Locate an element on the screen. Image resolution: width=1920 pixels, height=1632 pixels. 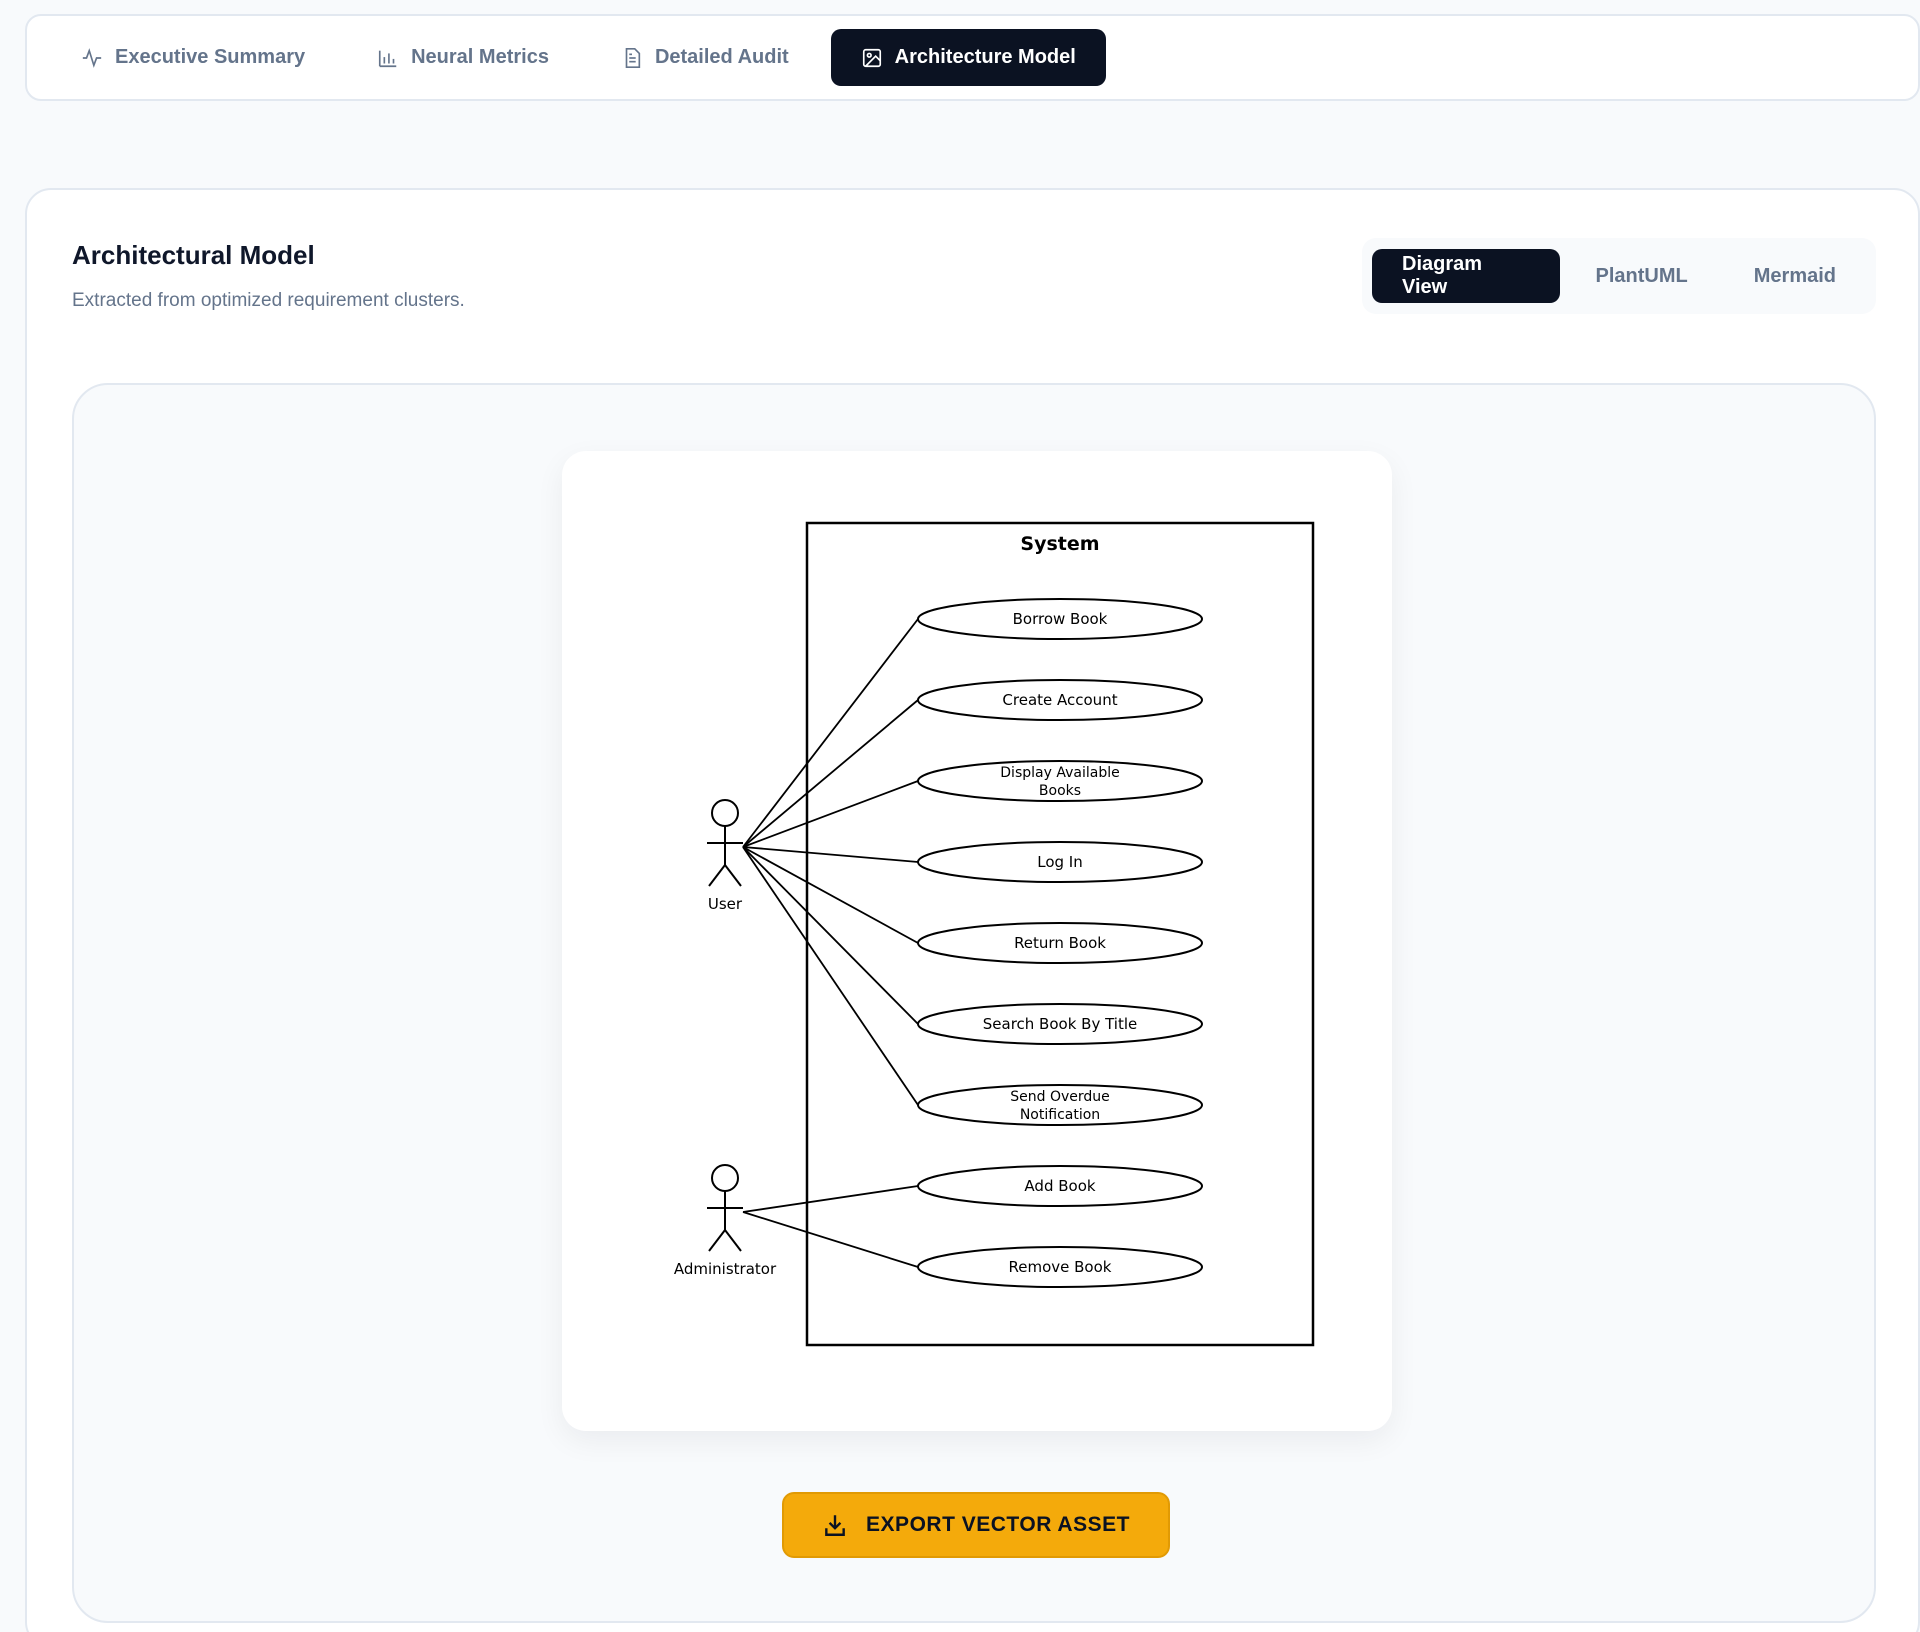
use-case-label: Notification is located at coordinates (1060, 1115).